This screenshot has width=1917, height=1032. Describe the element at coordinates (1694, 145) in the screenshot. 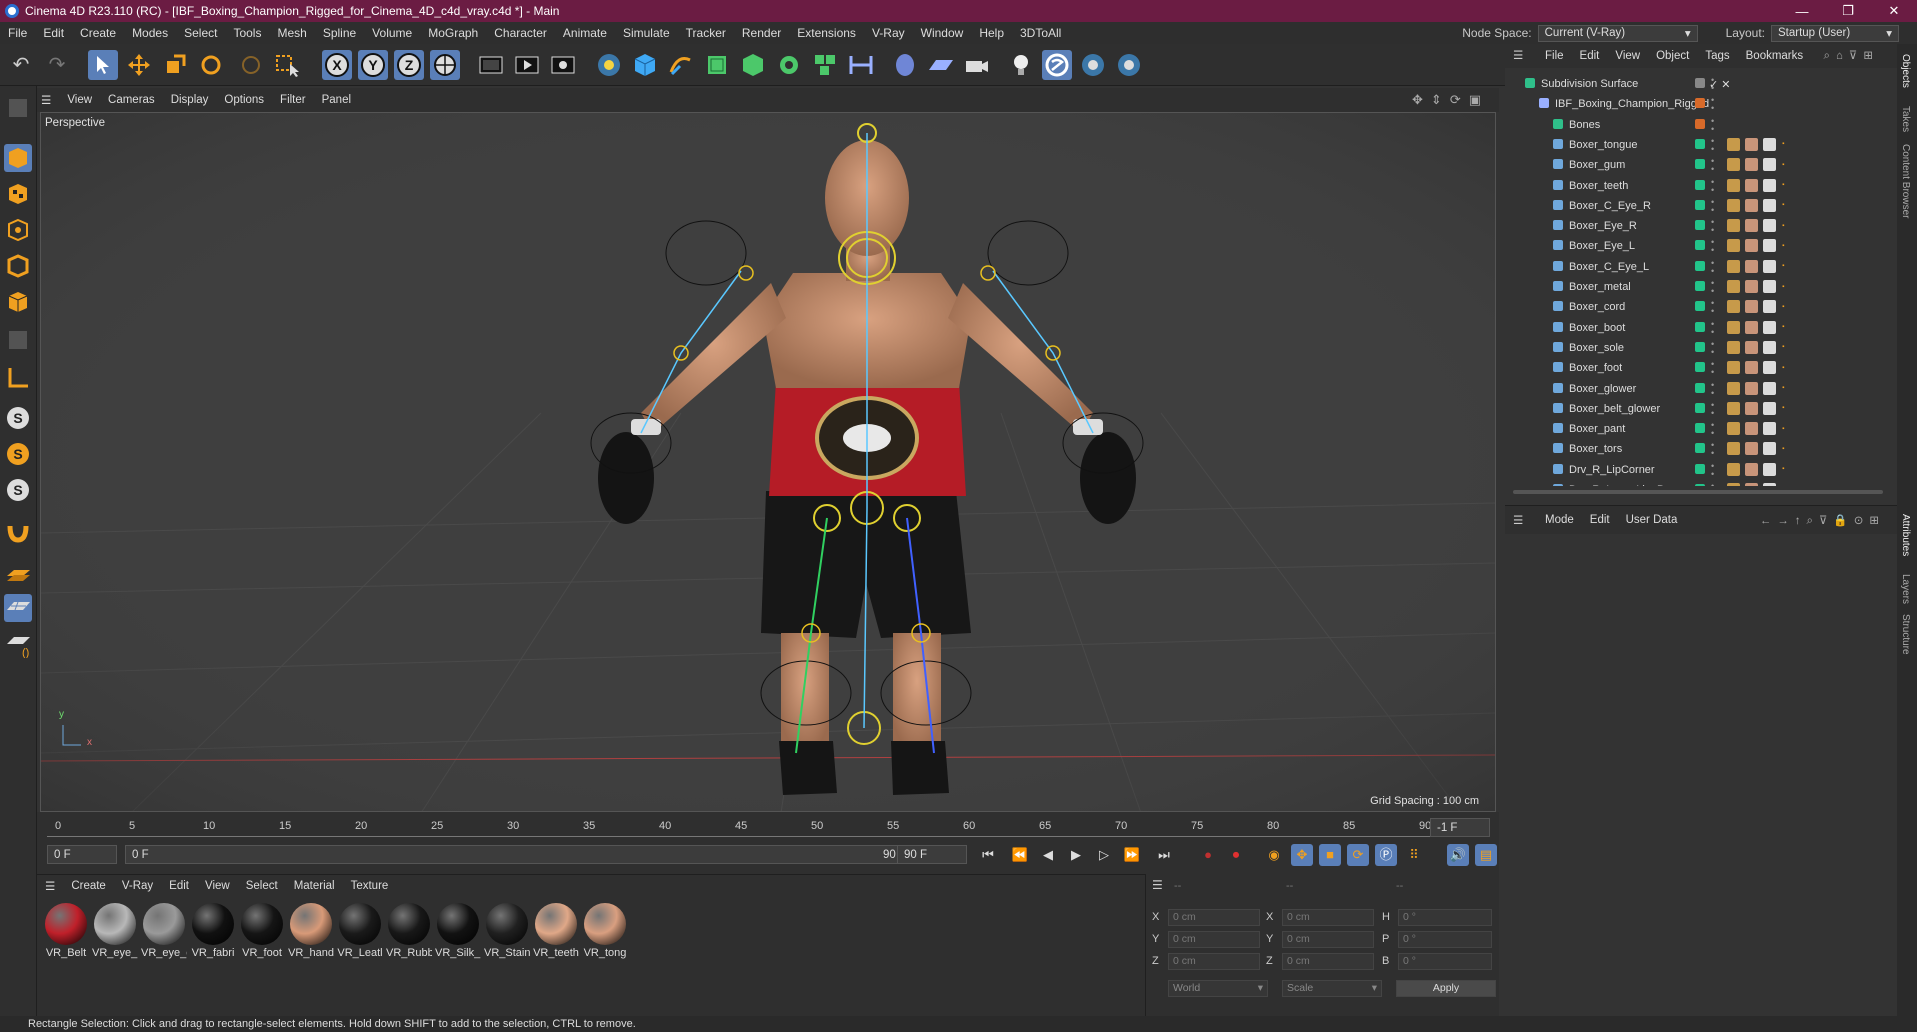

I see `object-row: Boxer_tongue • • ⠂` at that location.